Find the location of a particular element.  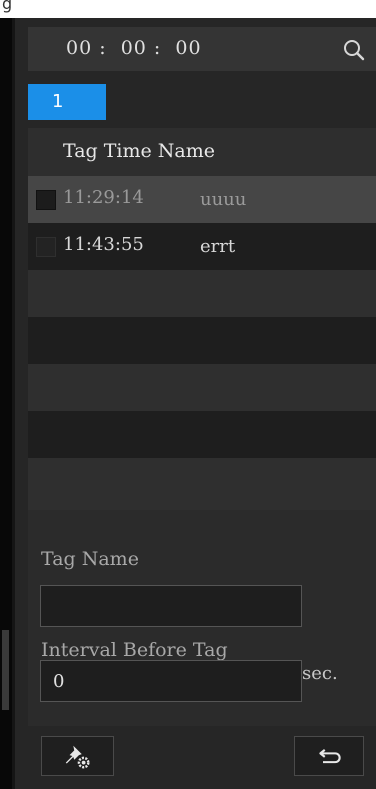

page-tabs: 1 is located at coordinates (202, 100).